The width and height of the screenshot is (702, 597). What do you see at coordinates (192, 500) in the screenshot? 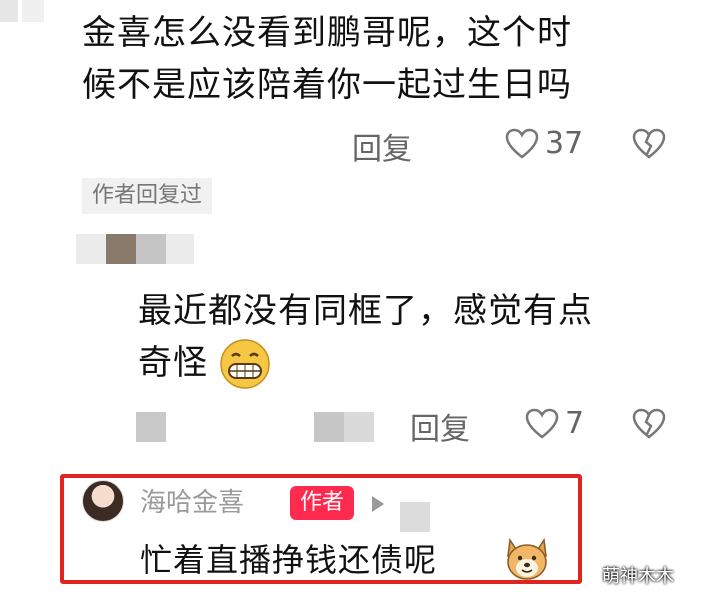
I see `author-username: 海哈金喜` at bounding box center [192, 500].